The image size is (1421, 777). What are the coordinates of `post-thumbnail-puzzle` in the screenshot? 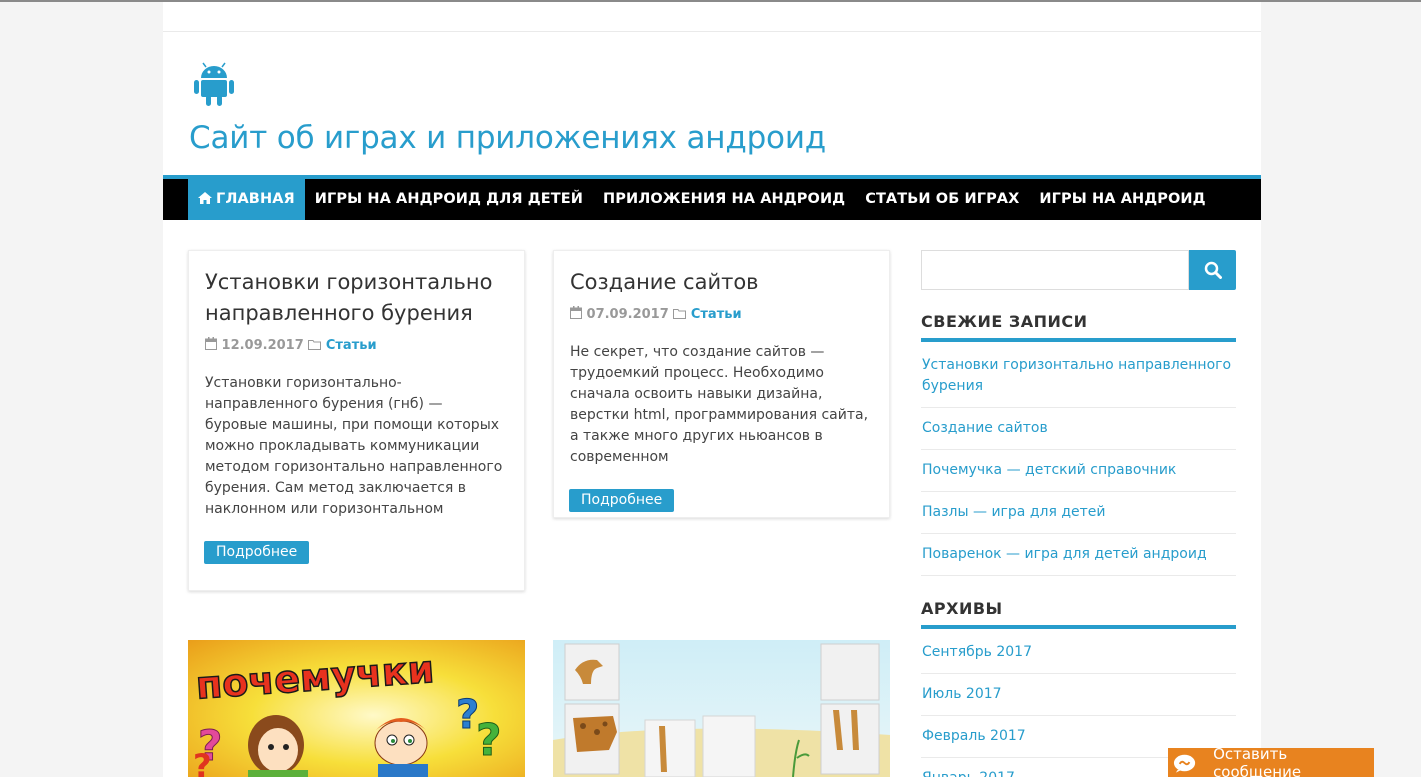 It's located at (721, 708).